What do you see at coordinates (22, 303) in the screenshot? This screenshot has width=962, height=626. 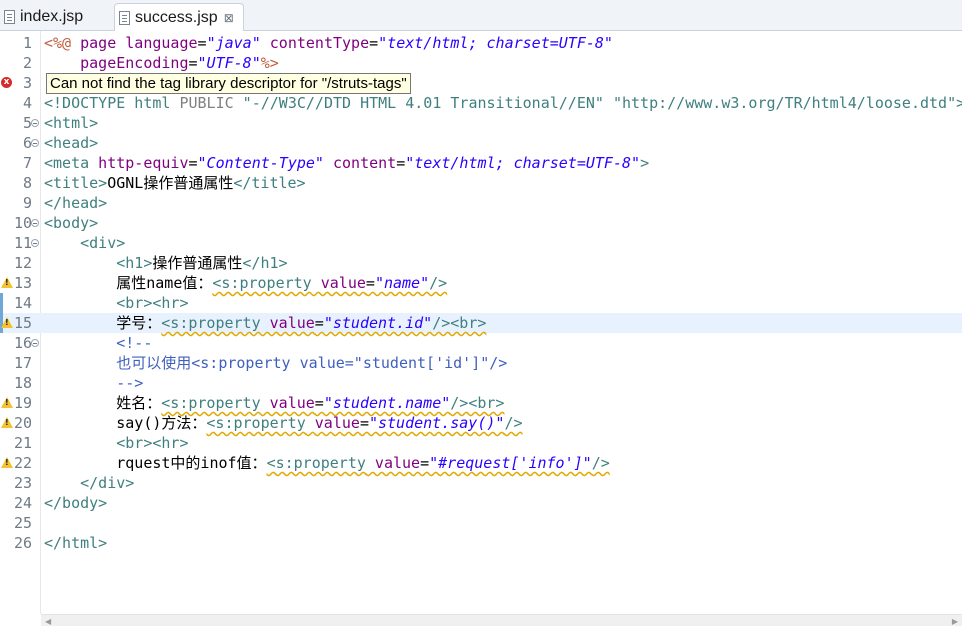 I see `line-number: 14` at bounding box center [22, 303].